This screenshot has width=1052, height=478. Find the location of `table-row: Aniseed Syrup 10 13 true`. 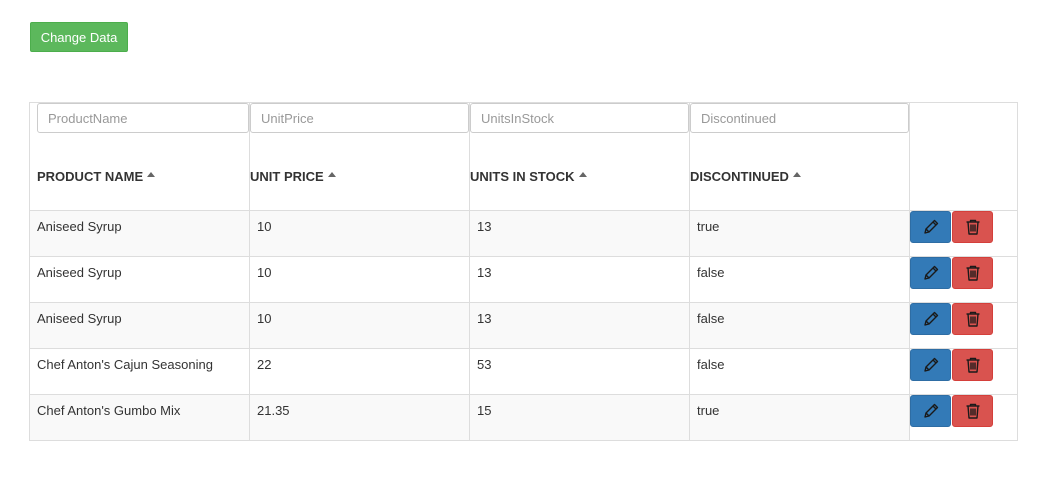

table-row: Aniseed Syrup 10 13 true is located at coordinates (523, 233).